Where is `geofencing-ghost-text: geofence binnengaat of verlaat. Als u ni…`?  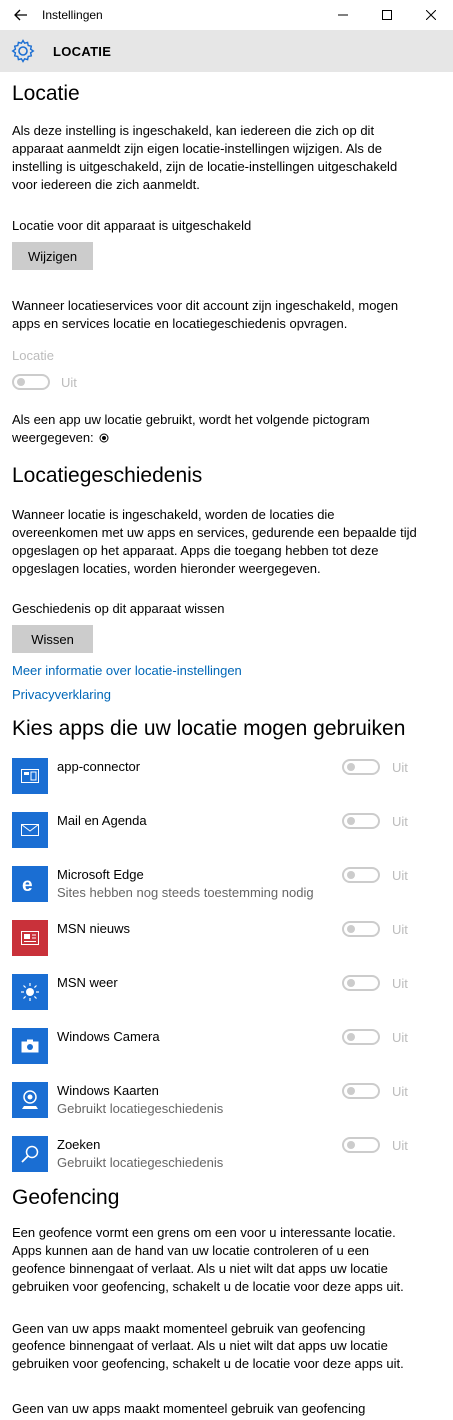 geofencing-ghost-text: geofence binnengaat of verlaat. Als u ni… is located at coordinates (208, 1354).